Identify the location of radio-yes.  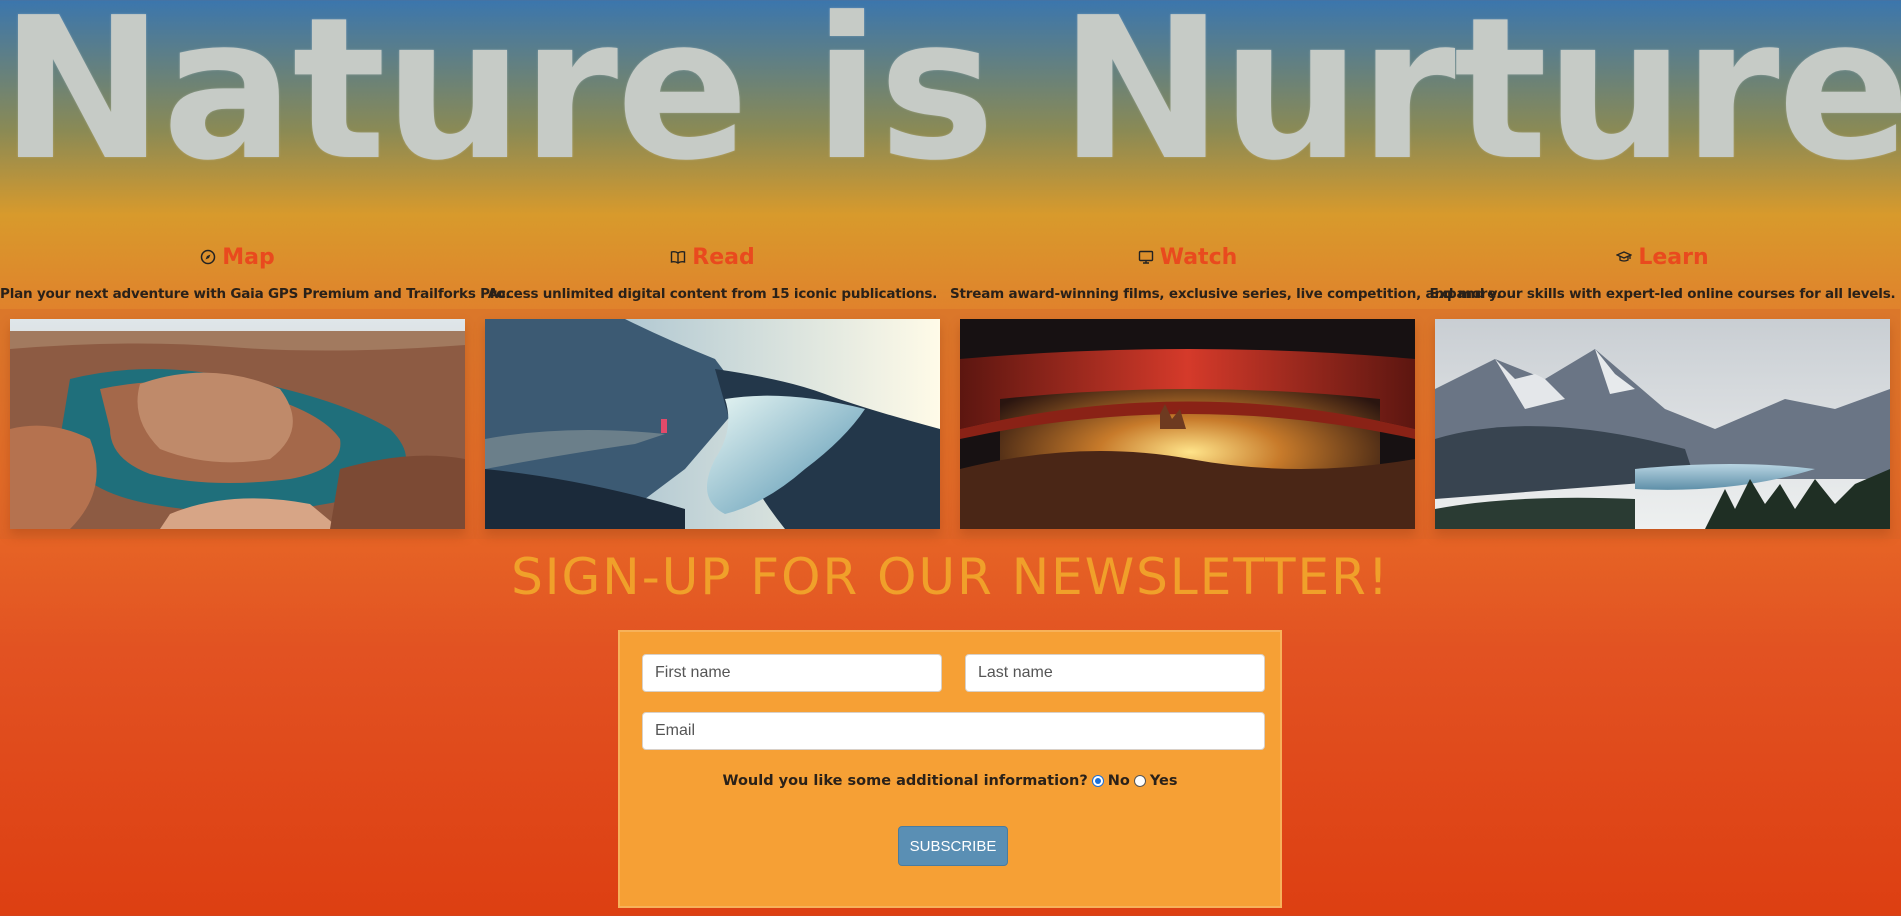
(1139, 781).